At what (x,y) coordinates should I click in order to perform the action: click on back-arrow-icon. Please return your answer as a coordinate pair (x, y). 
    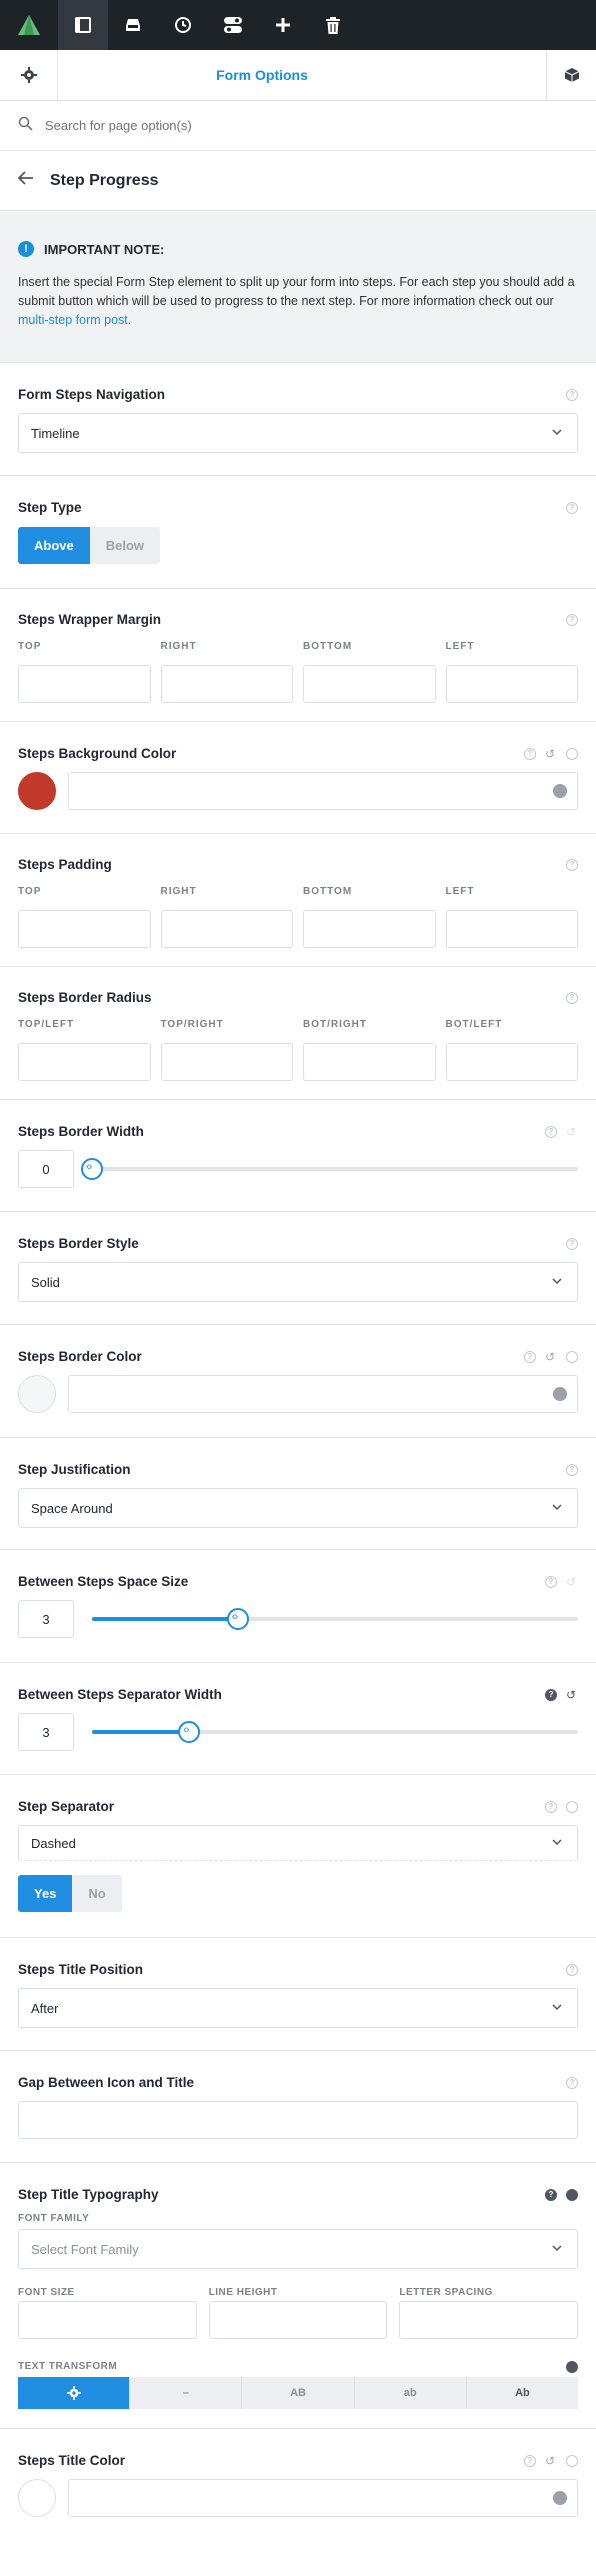
    Looking at the image, I should click on (25, 180).